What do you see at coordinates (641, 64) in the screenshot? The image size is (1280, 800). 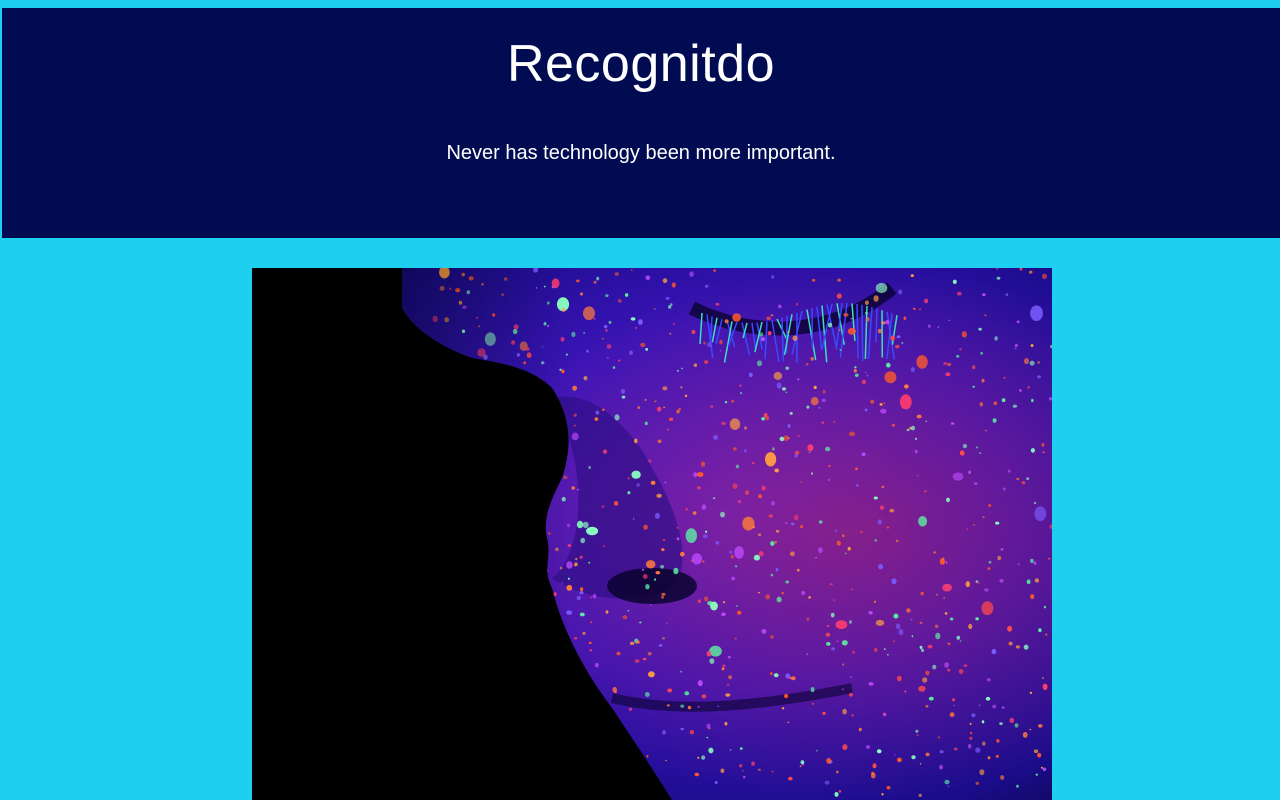 I see `site-title: Recognitdo` at bounding box center [641, 64].